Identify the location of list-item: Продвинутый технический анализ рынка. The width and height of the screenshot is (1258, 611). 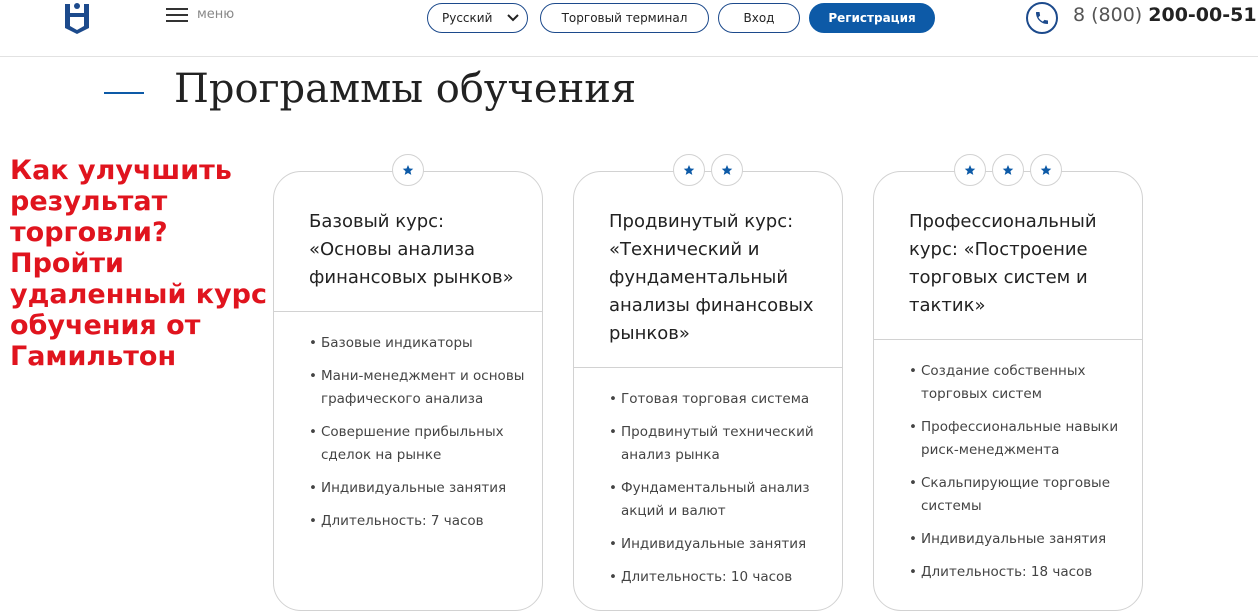
(719, 444).